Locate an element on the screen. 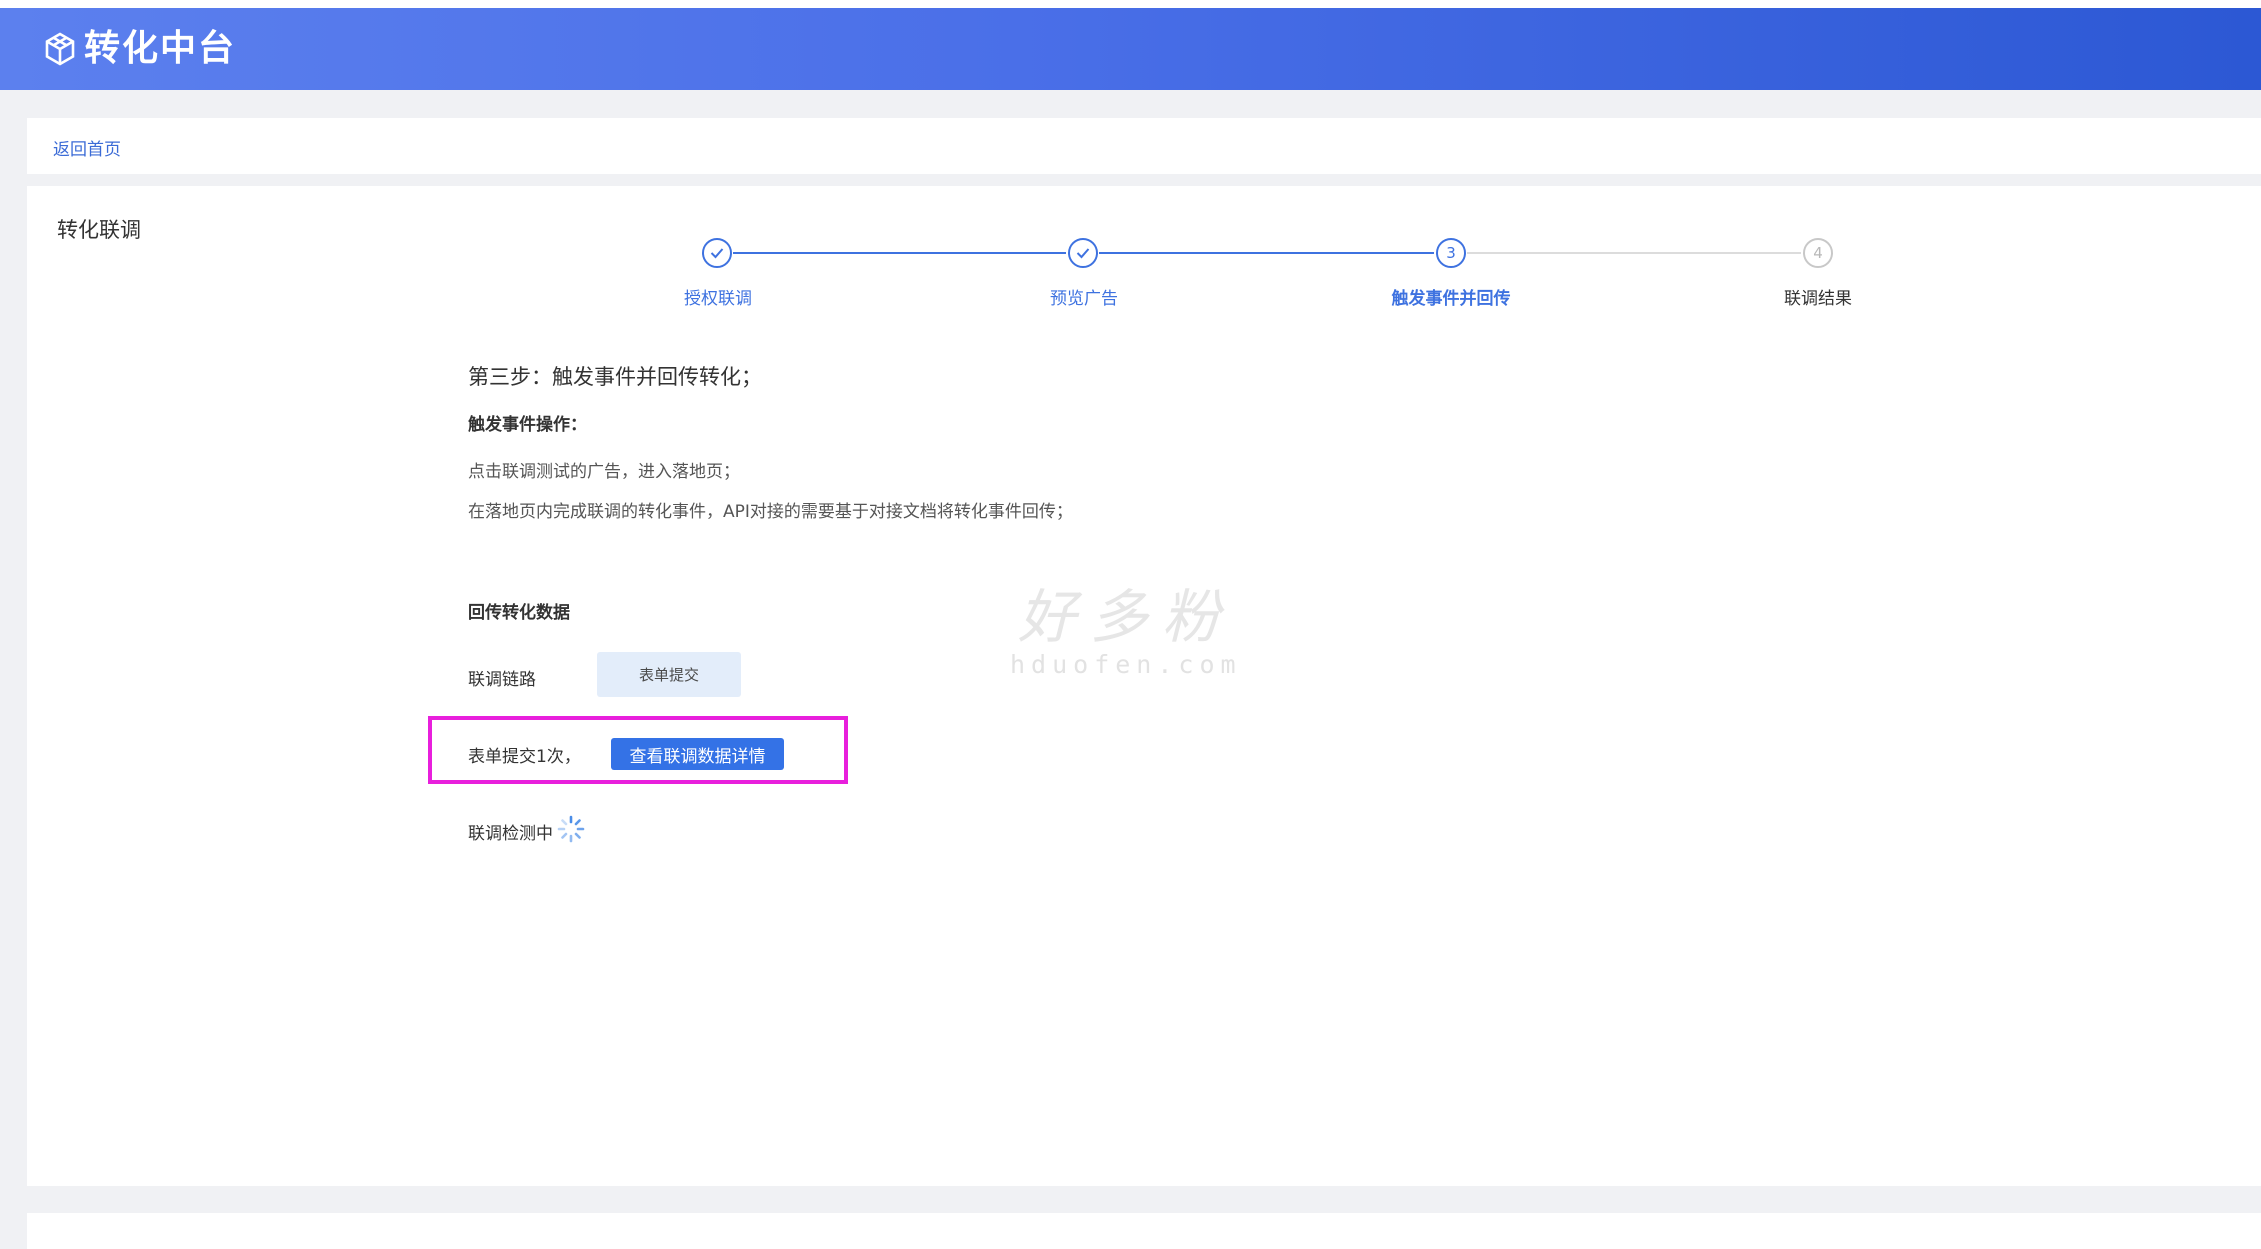 This screenshot has width=2261, height=1249. step-2-indicator is located at coordinates (1083, 253).